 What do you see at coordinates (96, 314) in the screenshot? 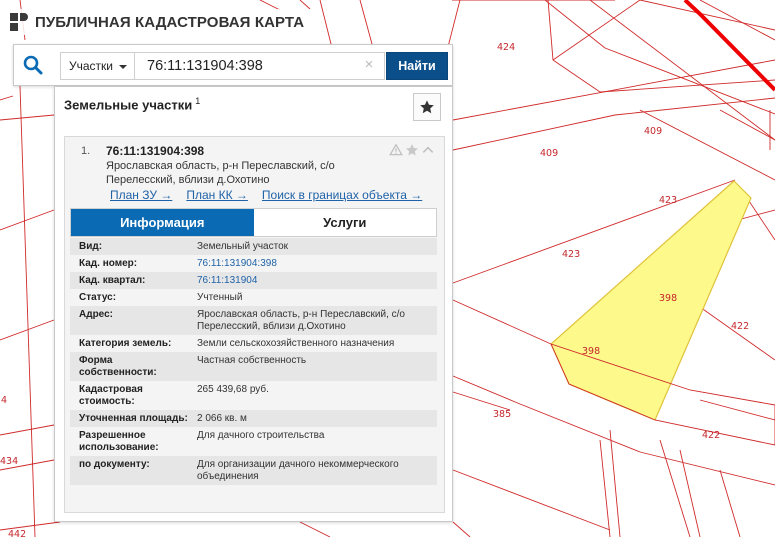
I see `attr-label: Адрес:` at bounding box center [96, 314].